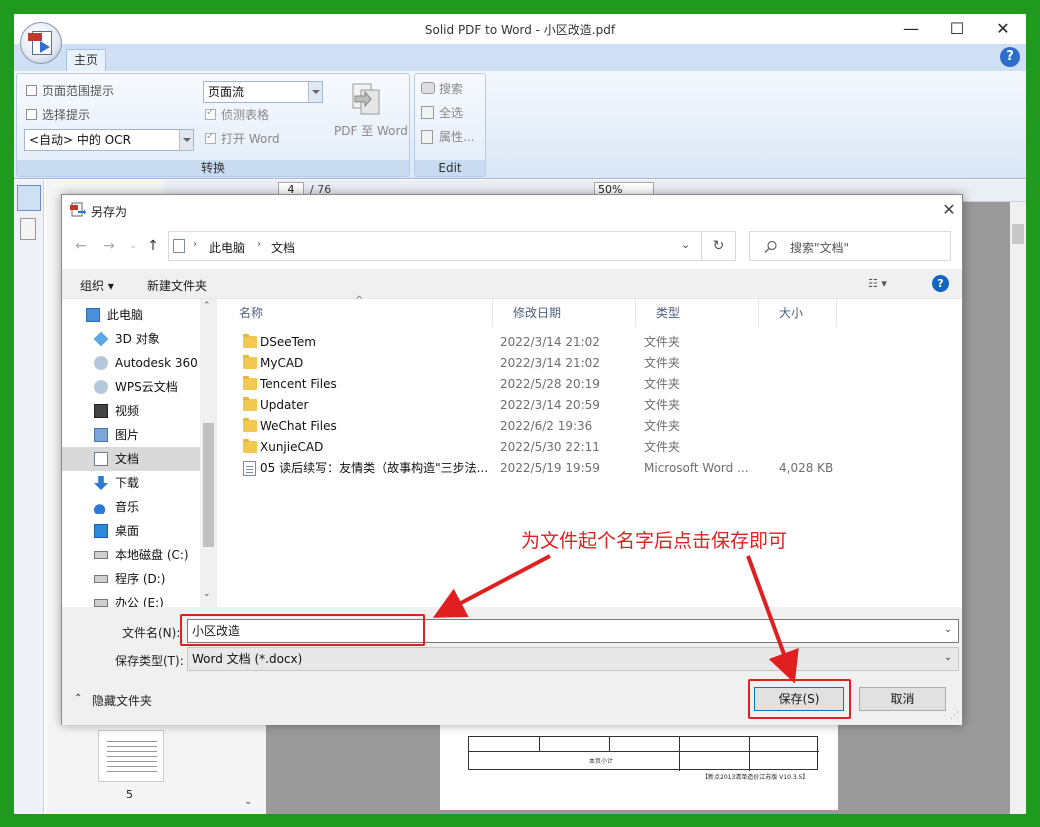 The height and width of the screenshot is (827, 1040). I want to click on annotation-arrows, so click(615, 619).